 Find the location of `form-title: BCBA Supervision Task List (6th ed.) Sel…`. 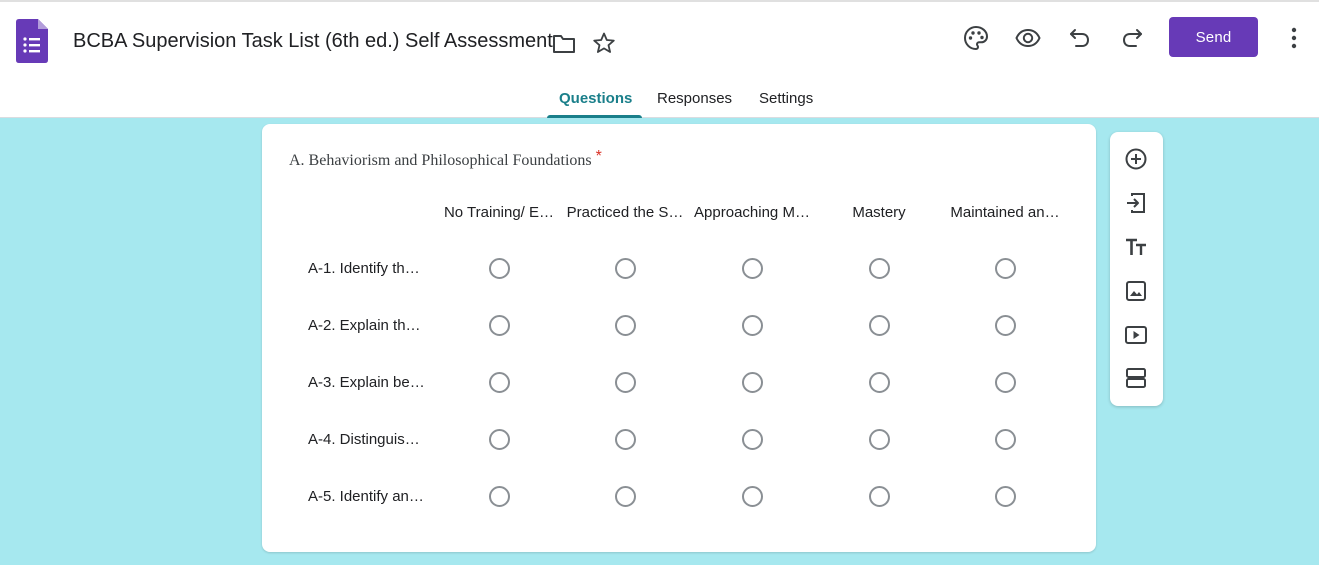

form-title: BCBA Supervision Task List (6th ed.) Sel… is located at coordinates (313, 41).